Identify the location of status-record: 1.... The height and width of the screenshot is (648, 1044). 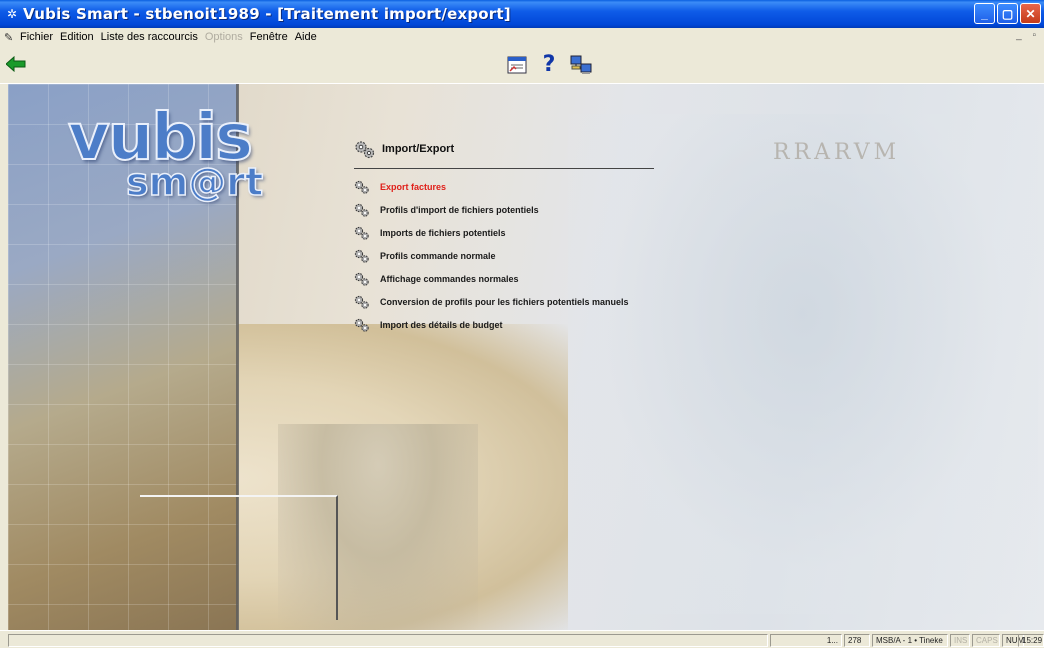
(806, 640).